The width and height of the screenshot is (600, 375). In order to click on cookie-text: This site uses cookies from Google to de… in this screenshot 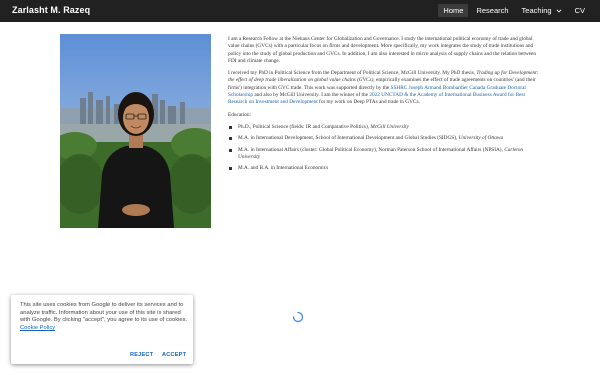, I will do `click(104, 313)`.